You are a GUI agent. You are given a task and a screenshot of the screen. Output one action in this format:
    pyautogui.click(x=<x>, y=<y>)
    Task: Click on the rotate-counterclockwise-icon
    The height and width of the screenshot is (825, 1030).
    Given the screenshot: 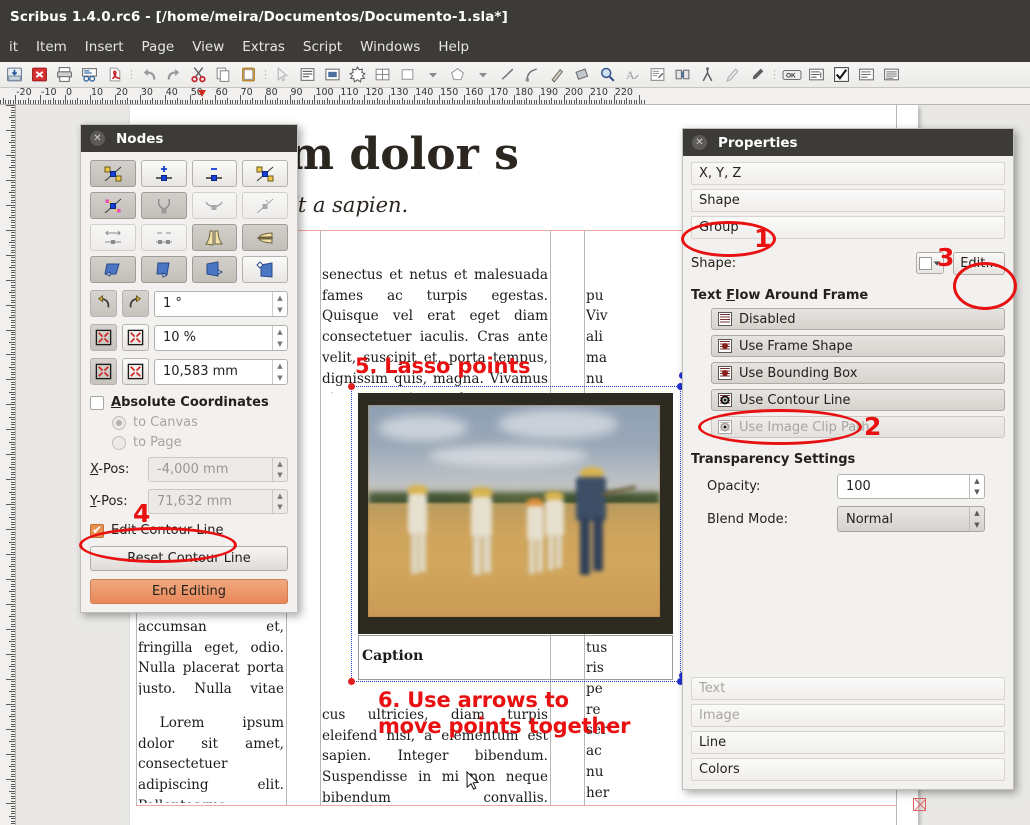 What is the action you would take?
    pyautogui.click(x=103, y=303)
    